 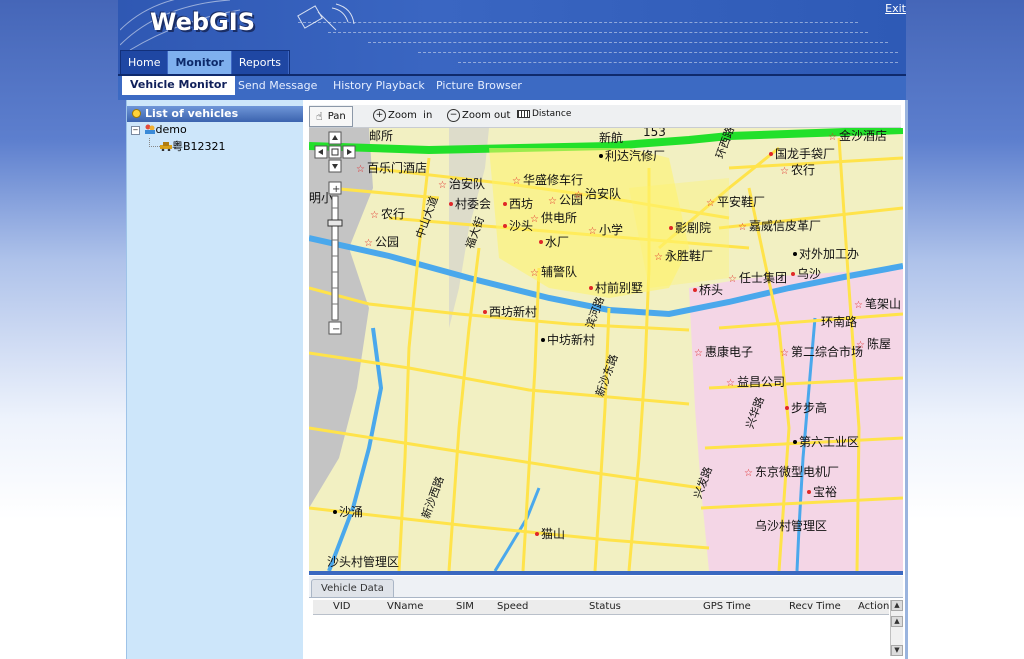 I want to click on distance-button: Distance, so click(x=544, y=114).